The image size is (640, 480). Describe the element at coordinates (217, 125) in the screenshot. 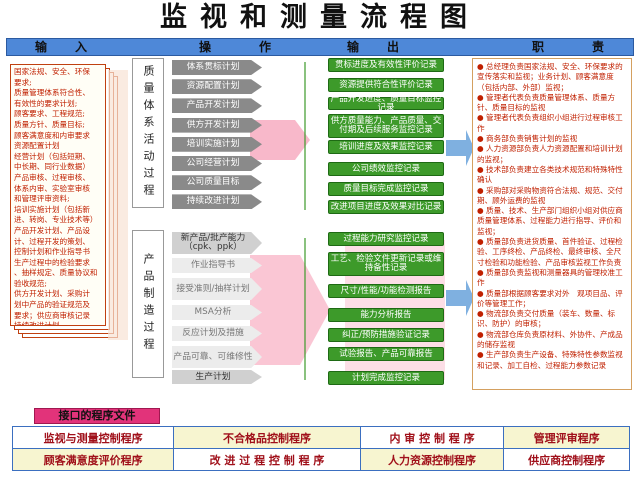

I see `system-process-step: 供方开发计划` at that location.